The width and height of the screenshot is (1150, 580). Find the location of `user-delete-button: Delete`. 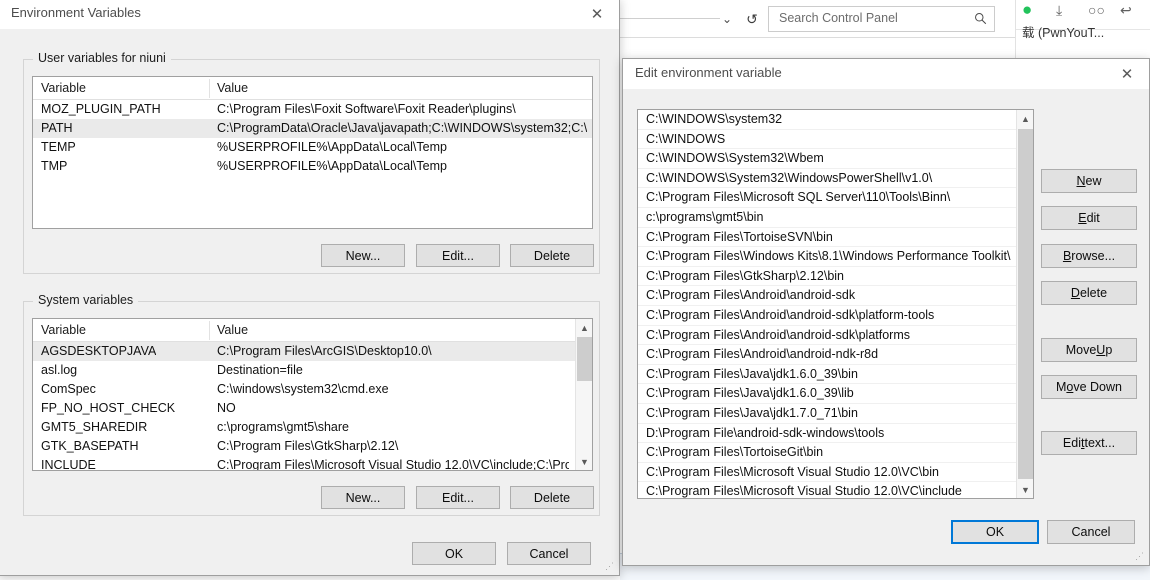

user-delete-button: Delete is located at coordinates (552, 255).